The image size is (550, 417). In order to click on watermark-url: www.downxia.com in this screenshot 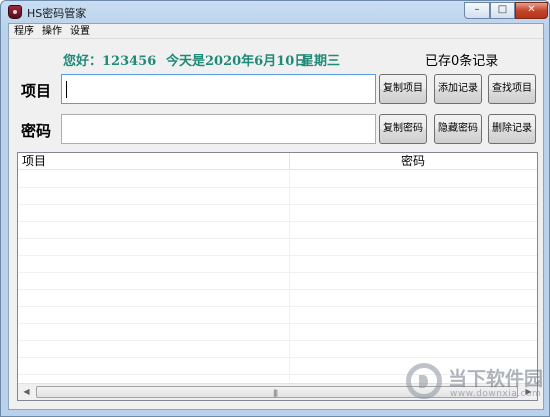, I will do `click(496, 394)`.